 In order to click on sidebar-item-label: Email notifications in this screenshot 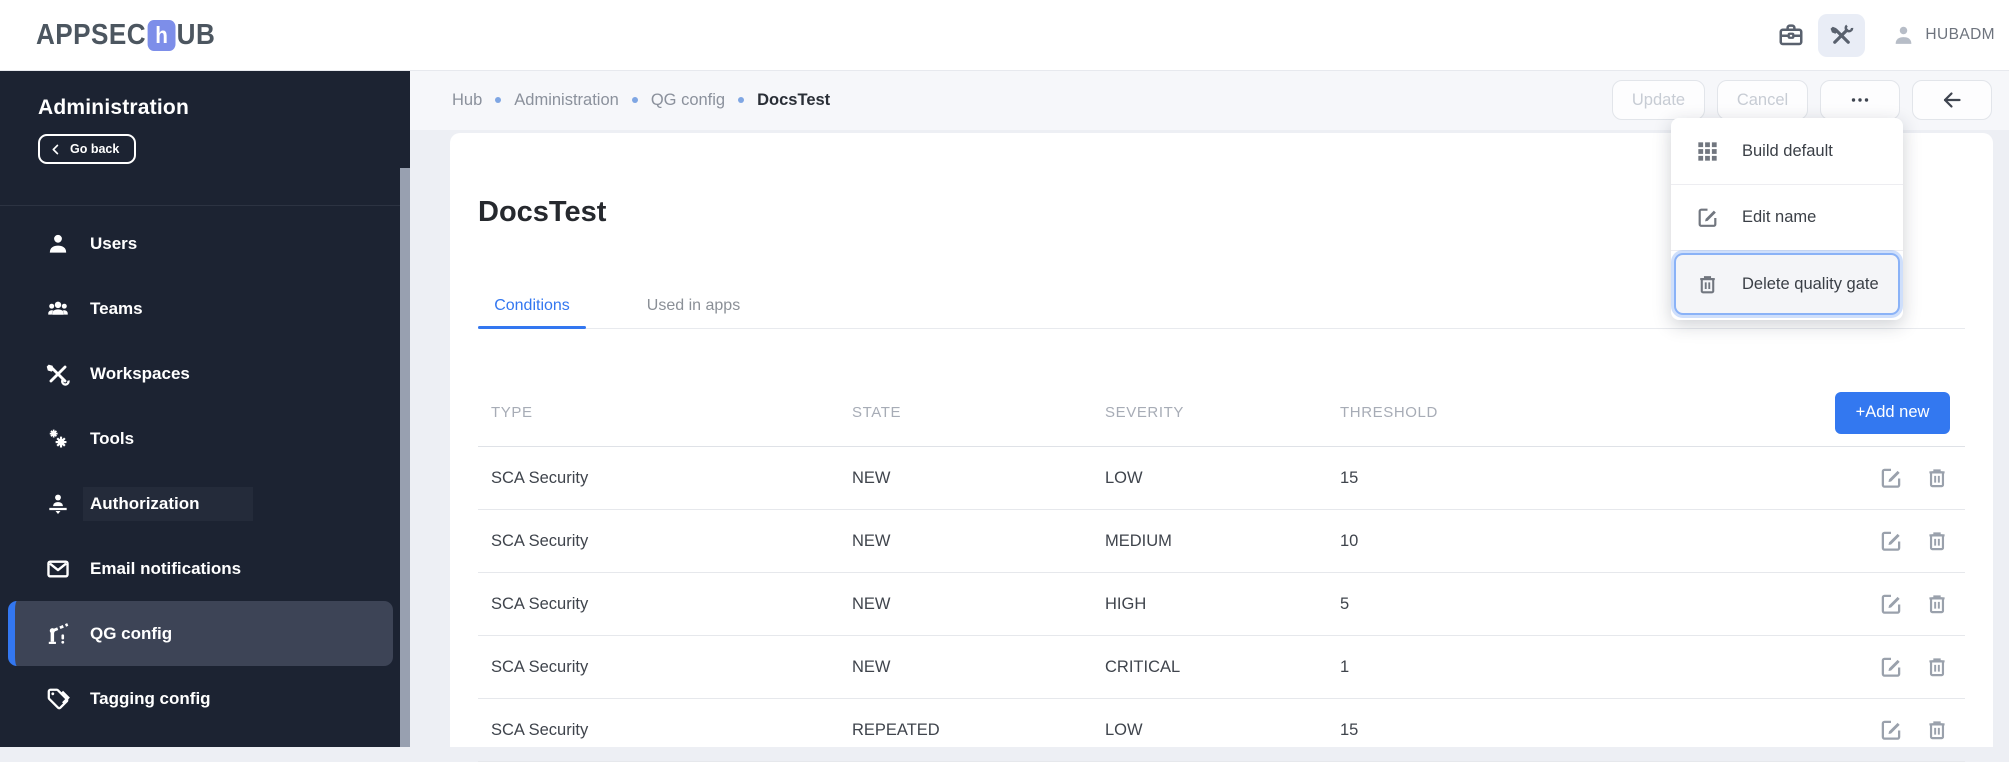, I will do `click(166, 568)`.